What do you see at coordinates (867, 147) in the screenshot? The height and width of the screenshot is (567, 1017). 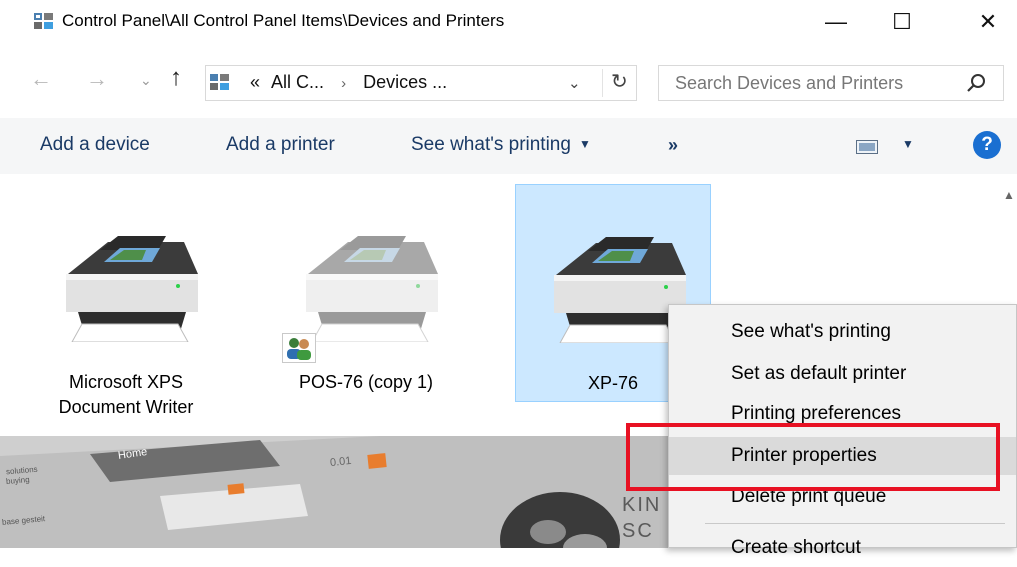 I see `change-view-icon` at bounding box center [867, 147].